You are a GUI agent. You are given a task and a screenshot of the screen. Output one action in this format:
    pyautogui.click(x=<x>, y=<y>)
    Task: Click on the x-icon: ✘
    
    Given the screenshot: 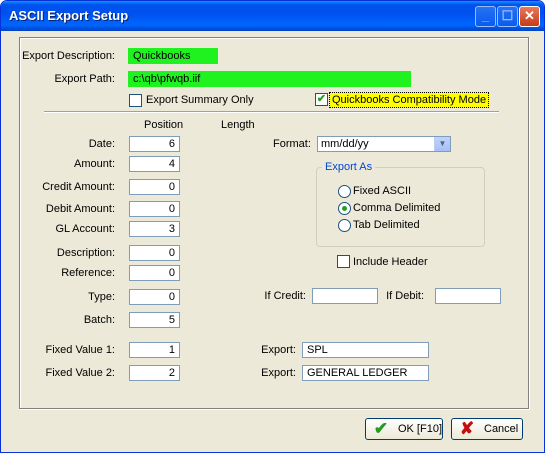 What is the action you would take?
    pyautogui.click(x=467, y=428)
    